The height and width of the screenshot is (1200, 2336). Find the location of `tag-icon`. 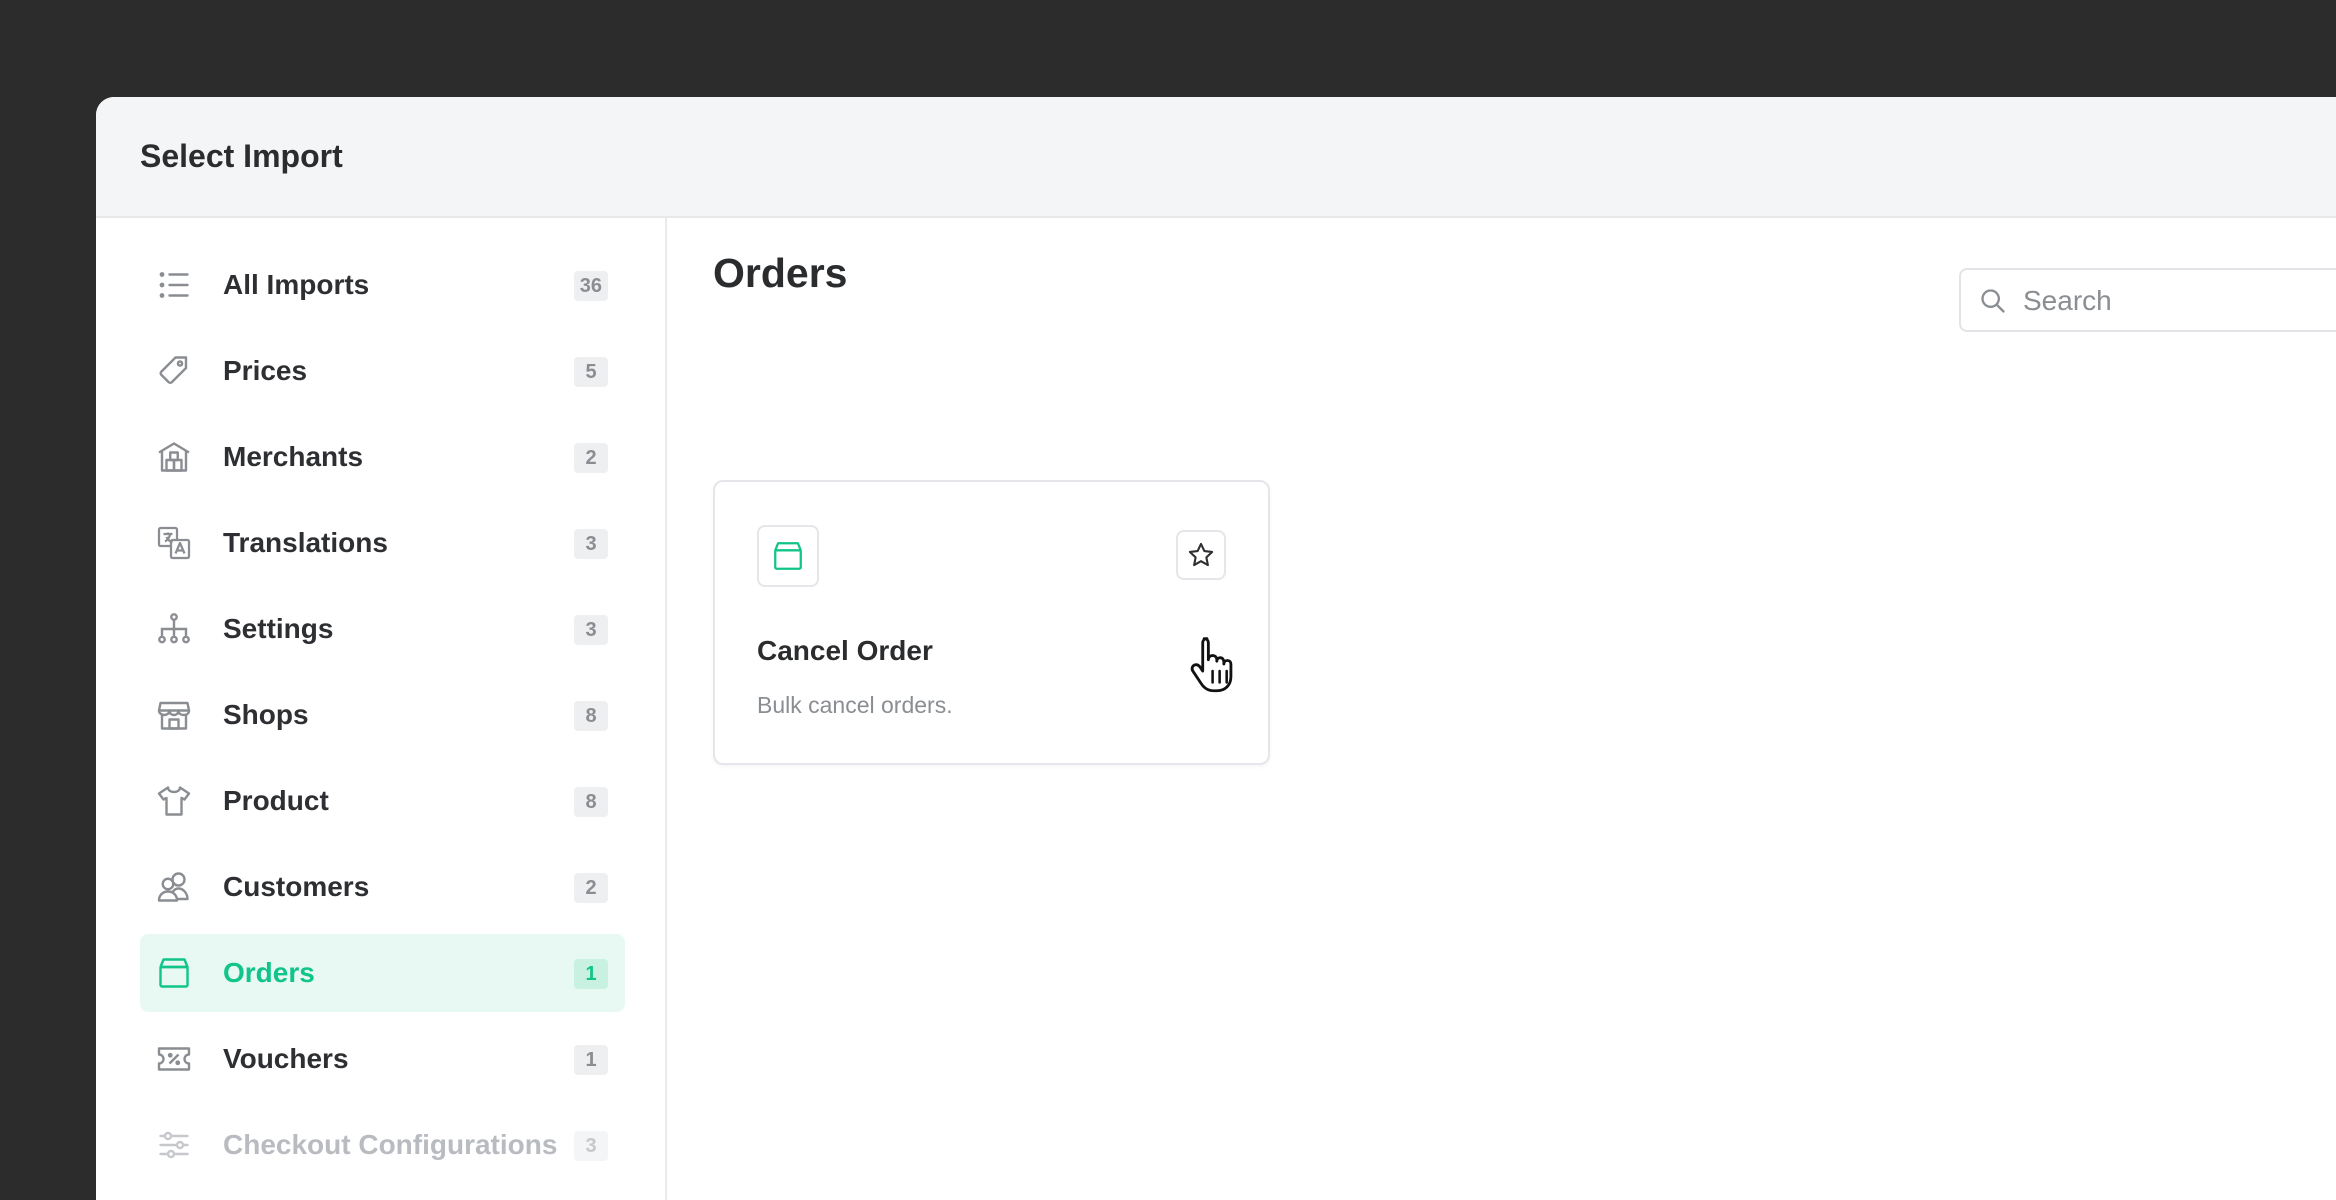

tag-icon is located at coordinates (173, 370).